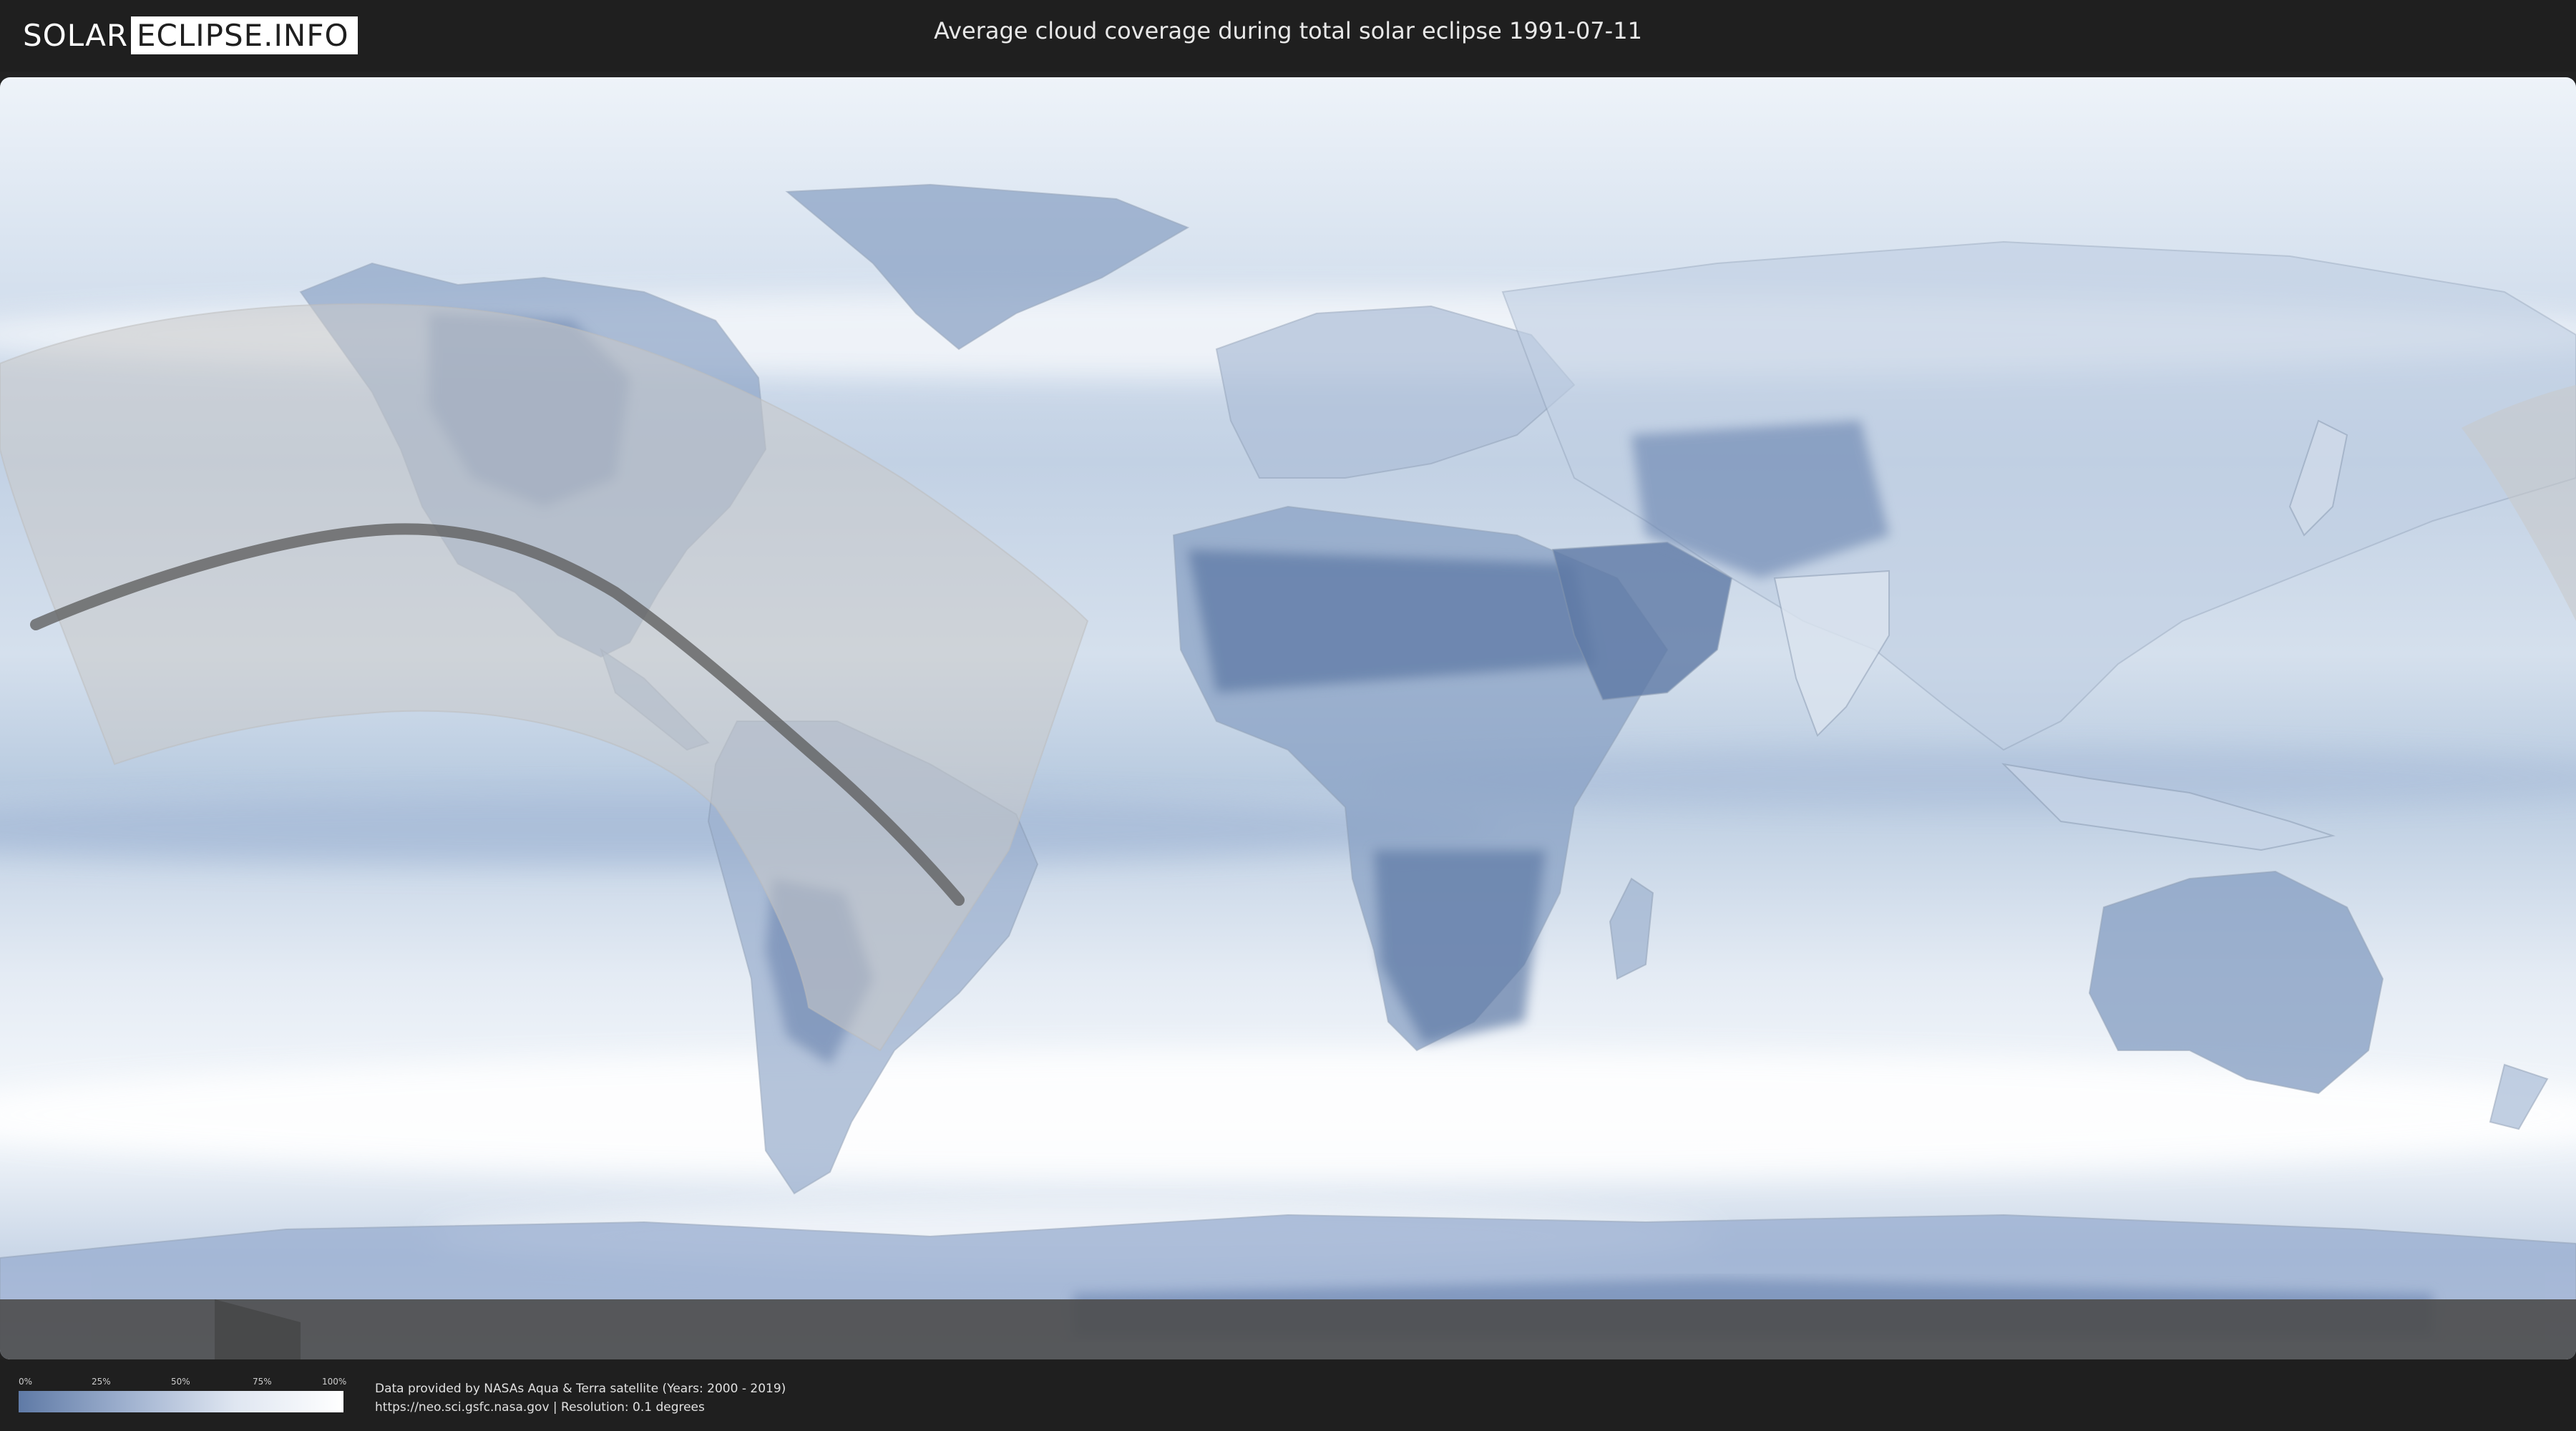 The height and width of the screenshot is (1431, 2576). I want to click on legend-tick-0: 0%, so click(26, 1382).